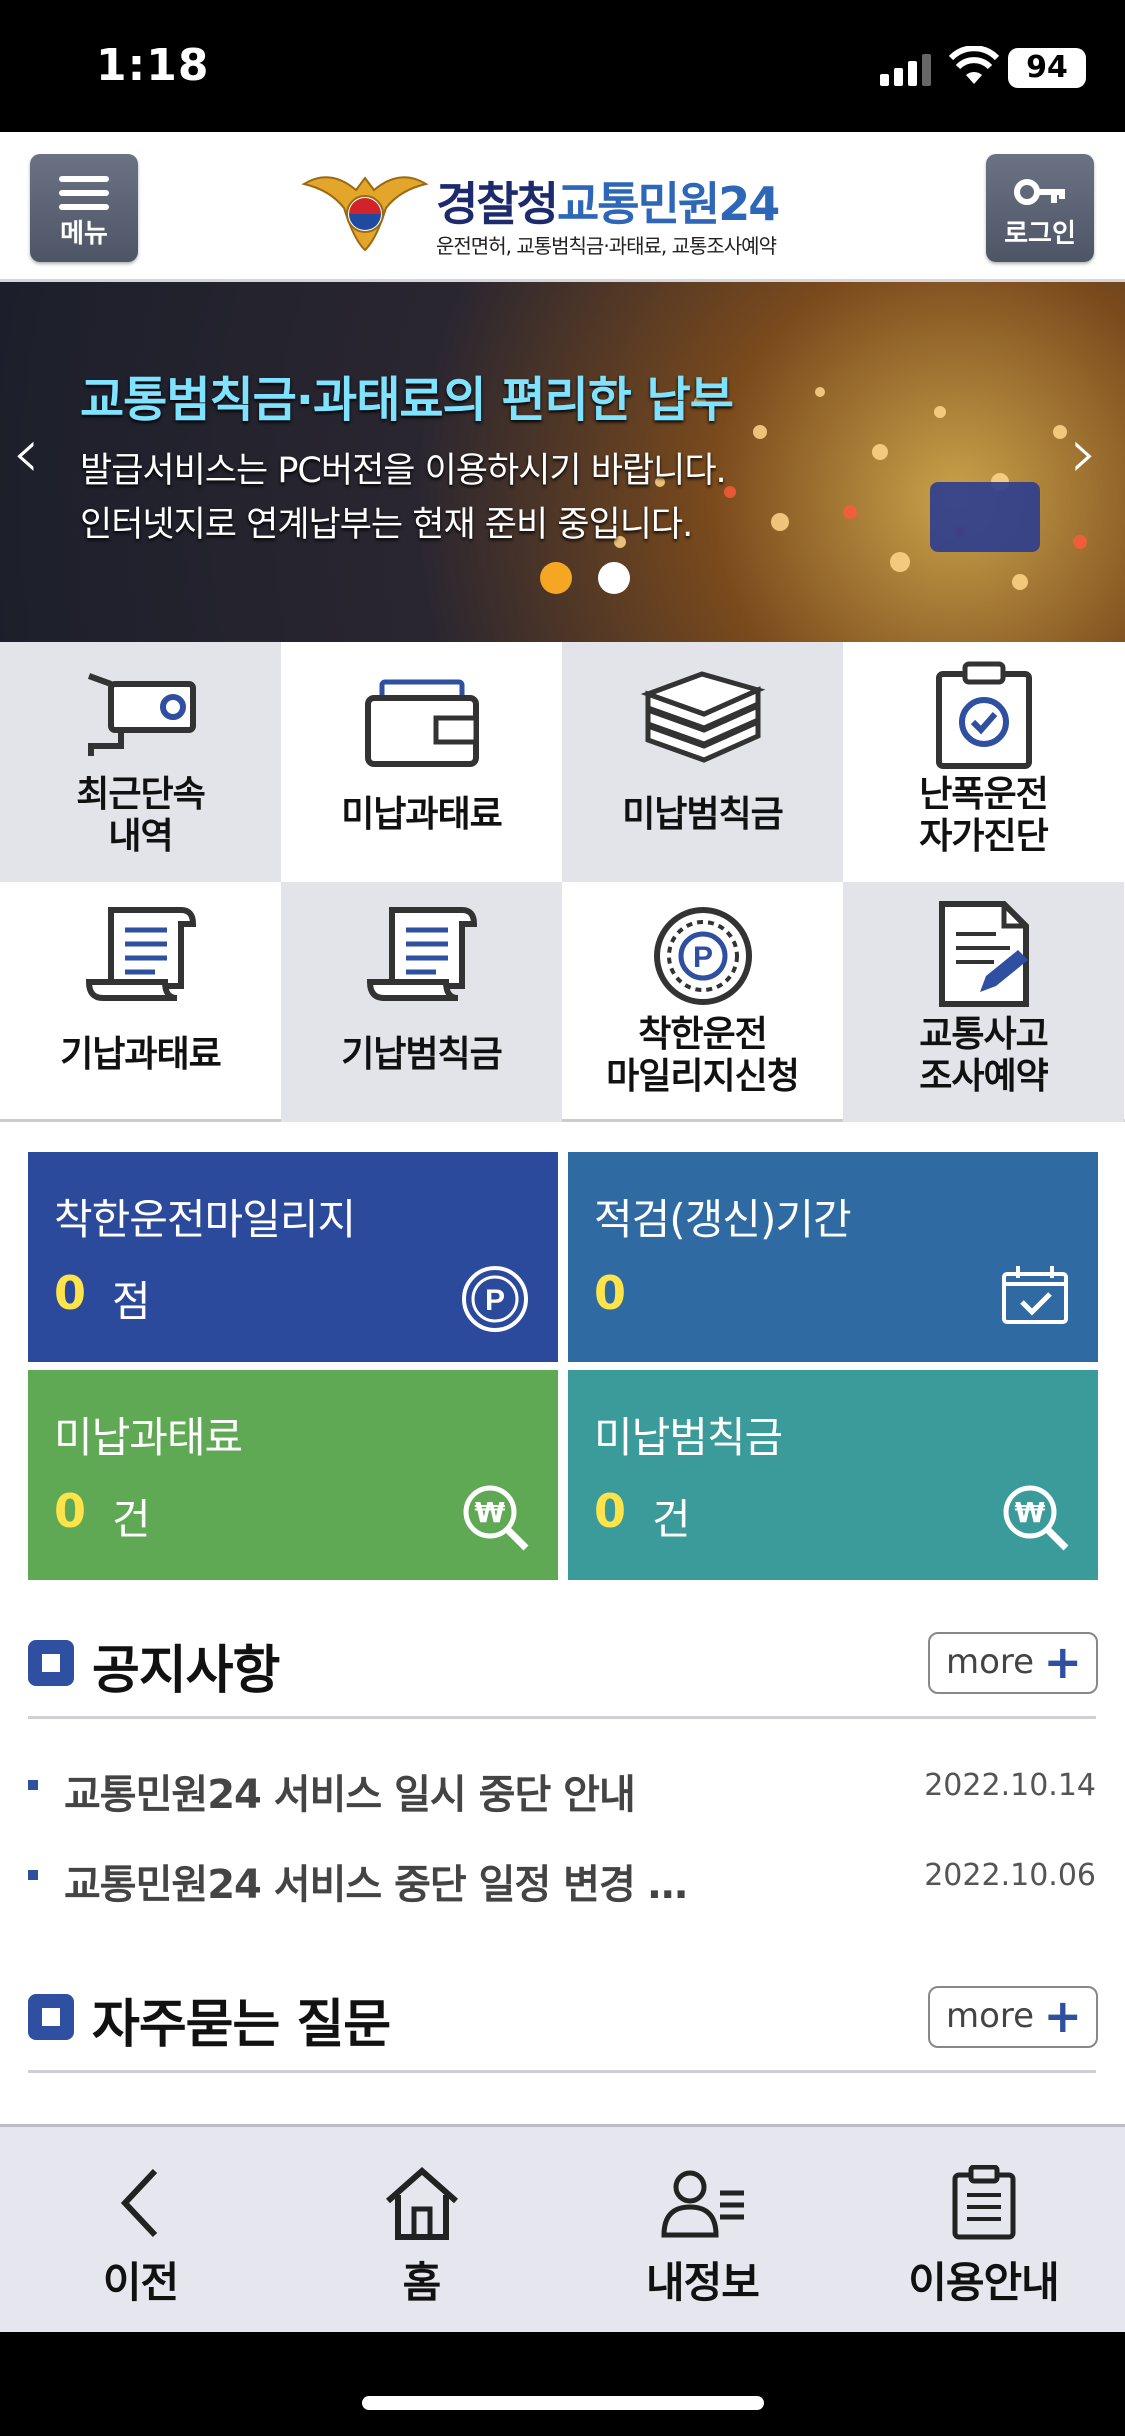 The image size is (1125, 2436). I want to click on police-logo: 경찰청교통민원24 운전면허, 교통범칙금·과태료, 교통조사예약, so click(565, 210).